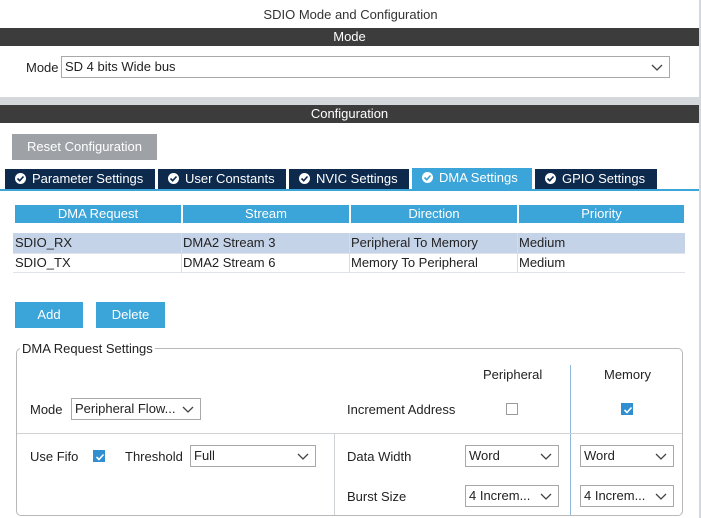 This screenshot has height=518, width=701. Describe the element at coordinates (43, 262) in the screenshot. I see `table-cell: SDIO_TX` at that location.